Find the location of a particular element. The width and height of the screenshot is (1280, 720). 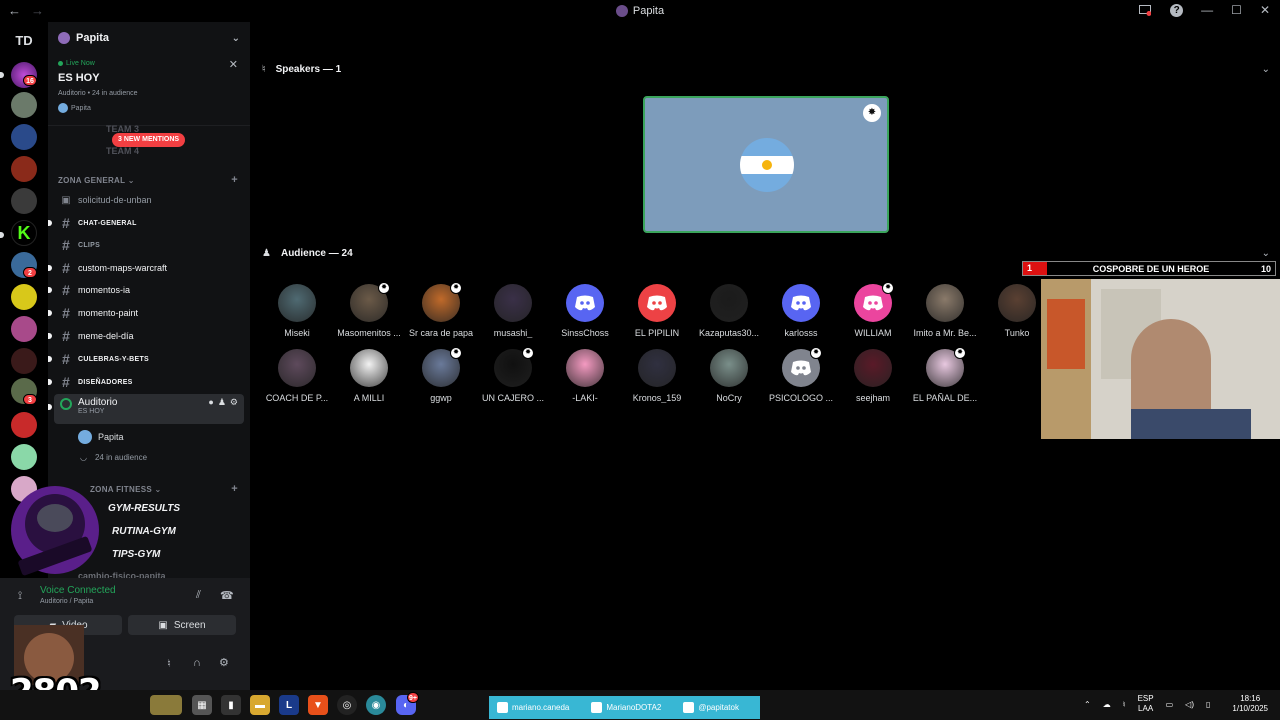

category-zona-general: ZONA GENERAL ⌄ + is located at coordinates (148, 180).